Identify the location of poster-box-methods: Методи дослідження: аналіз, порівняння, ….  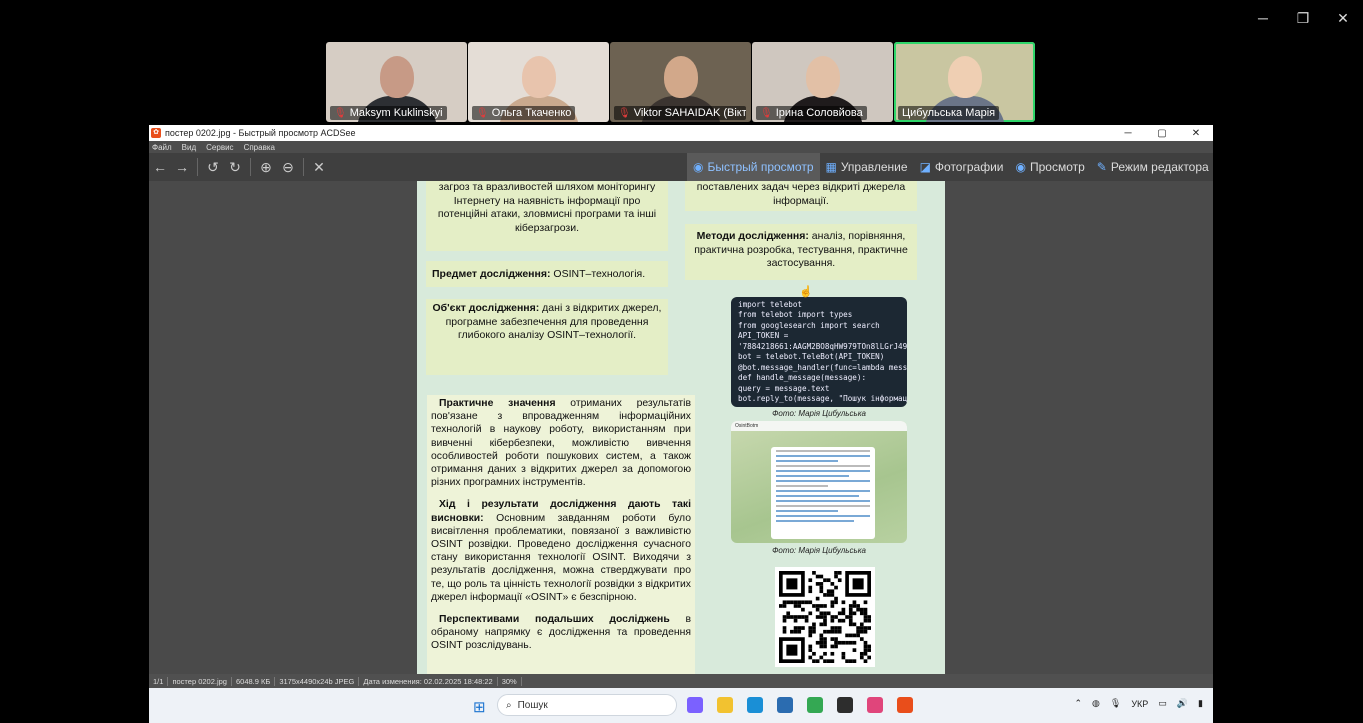
(801, 252).